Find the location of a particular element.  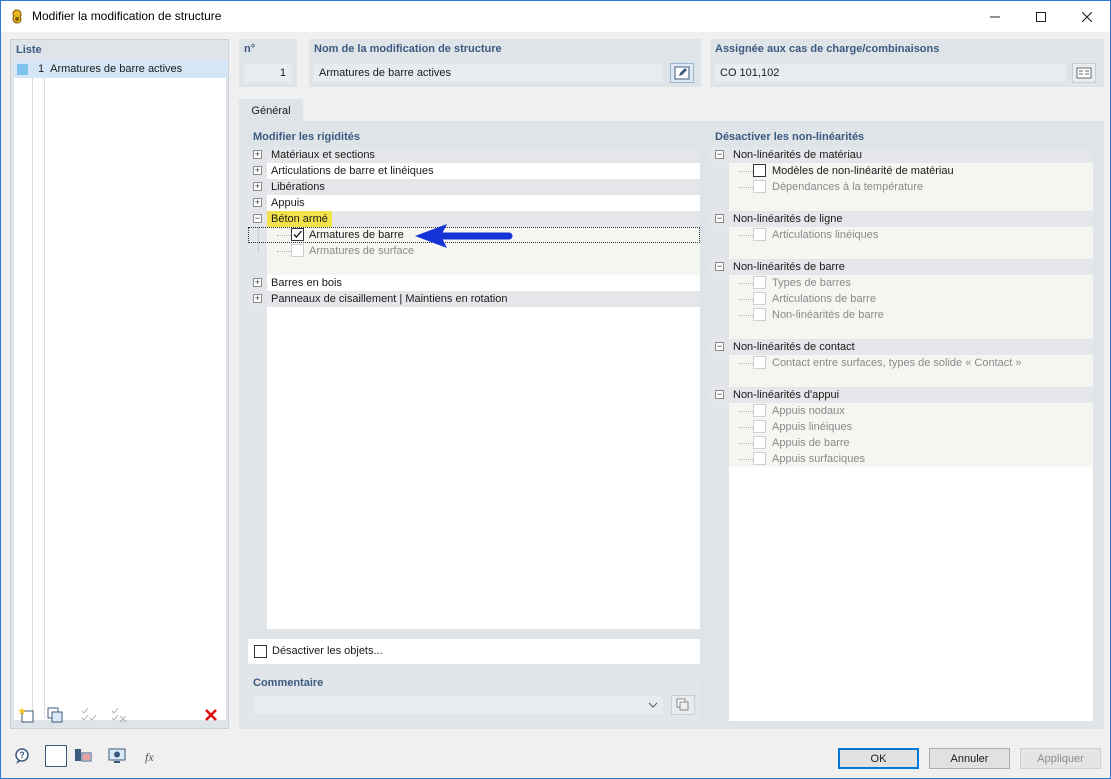

function-button: fx is located at coordinates (152, 756).